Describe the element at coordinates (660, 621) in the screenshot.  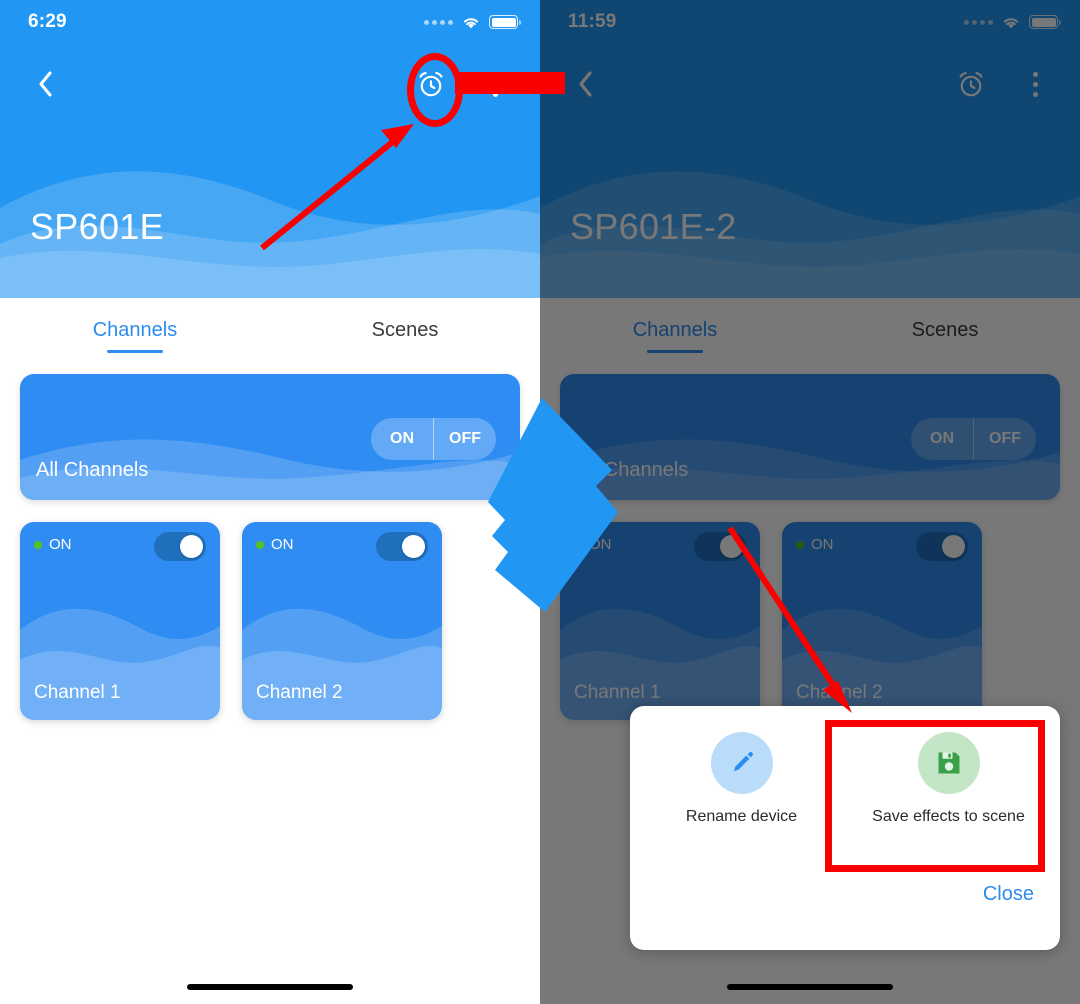
I see `channel-card-1-right: ON Channel 1` at that location.